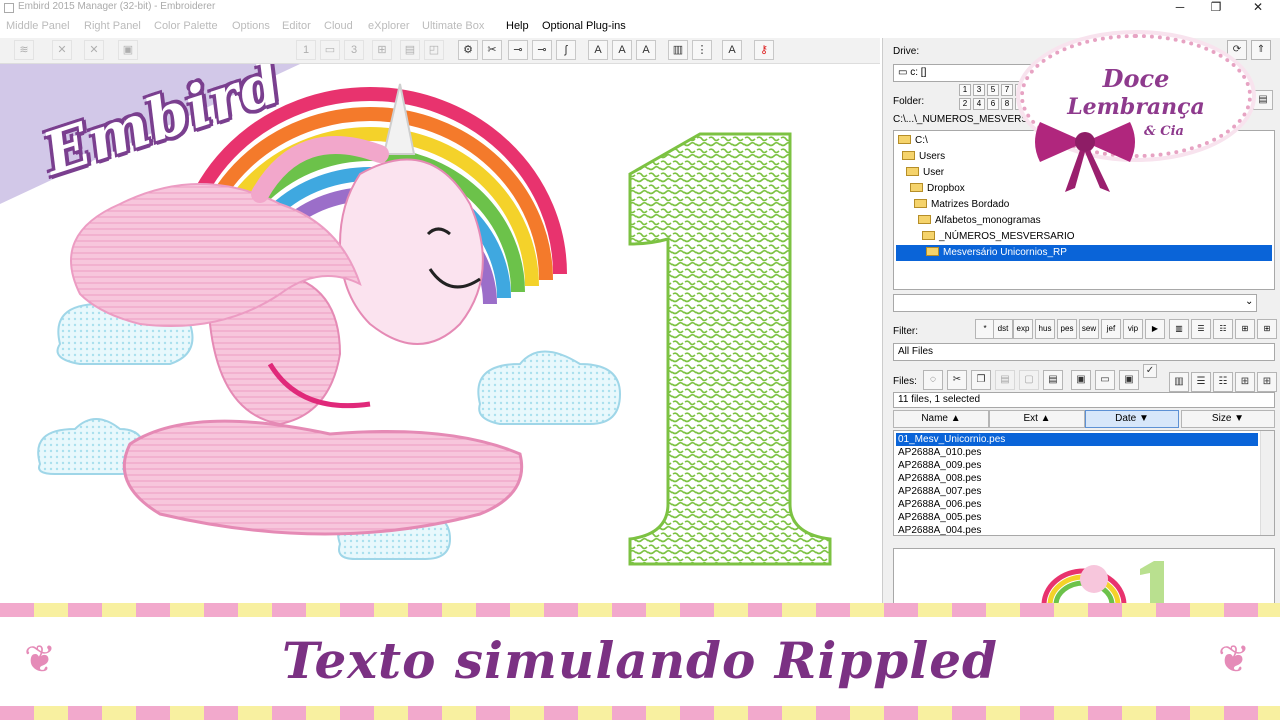  I want to click on new-folder-icon: ▤, so click(1263, 100).